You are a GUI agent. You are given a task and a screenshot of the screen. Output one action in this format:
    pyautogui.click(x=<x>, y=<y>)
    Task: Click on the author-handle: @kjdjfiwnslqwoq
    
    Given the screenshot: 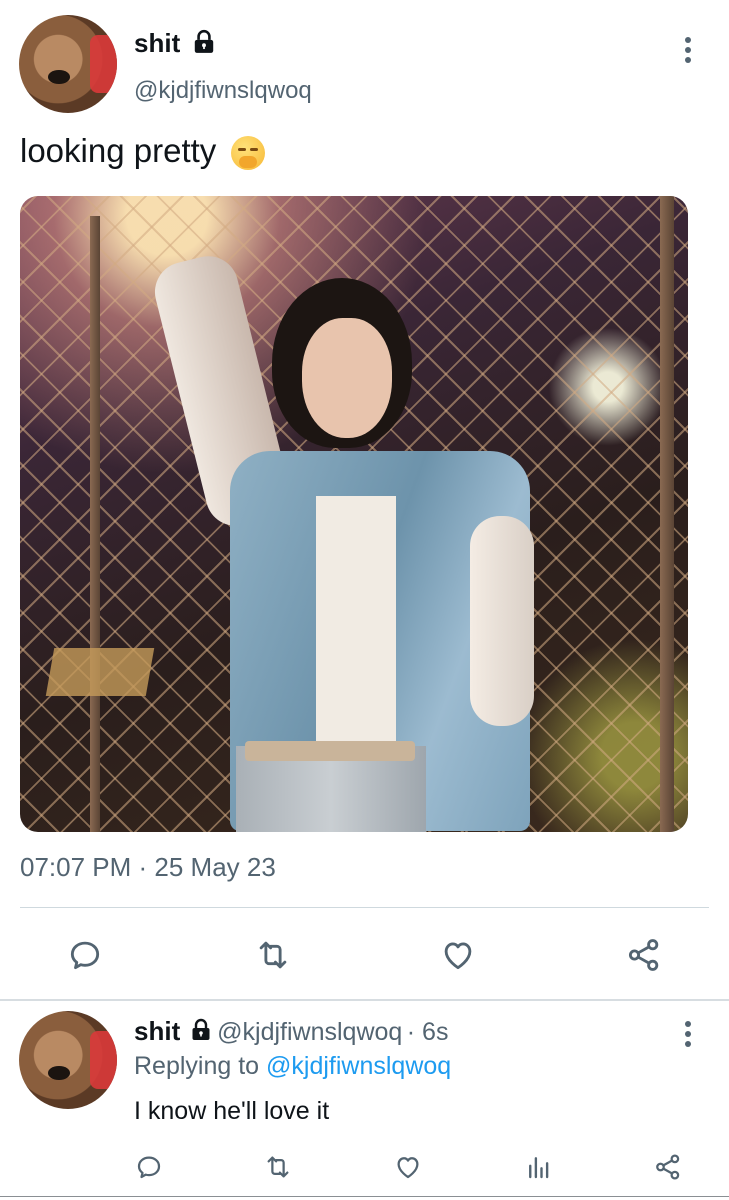 What is the action you would take?
    pyautogui.click(x=223, y=91)
    